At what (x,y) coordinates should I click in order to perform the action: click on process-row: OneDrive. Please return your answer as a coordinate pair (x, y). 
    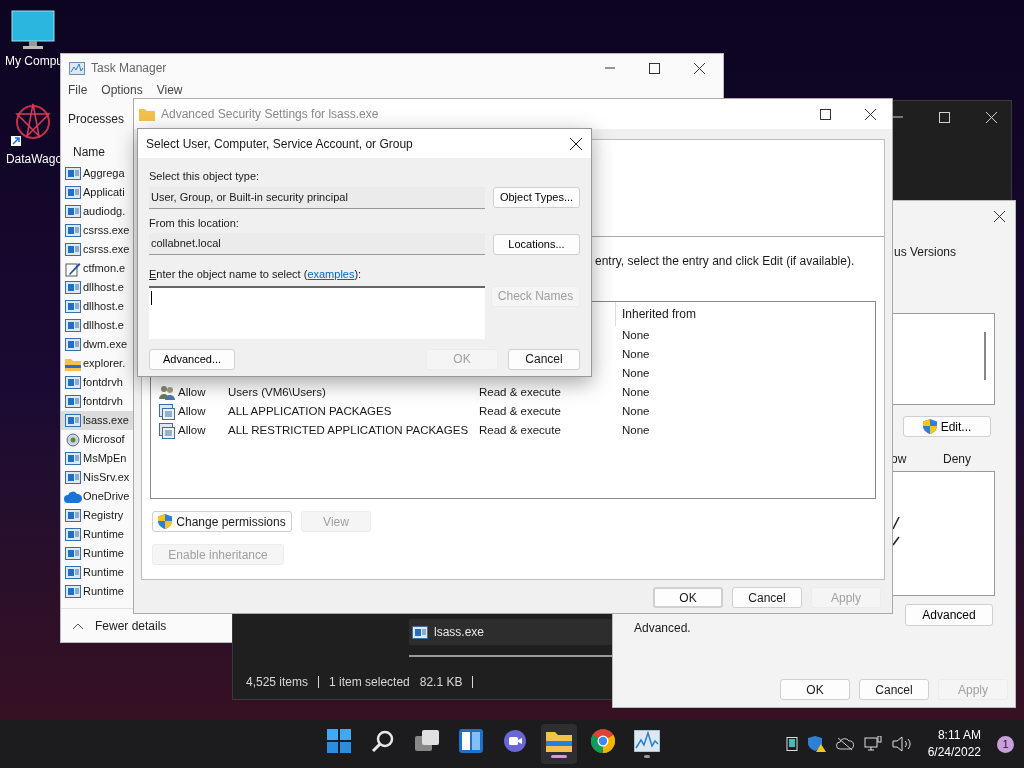
    Looking at the image, I should click on (97, 496).